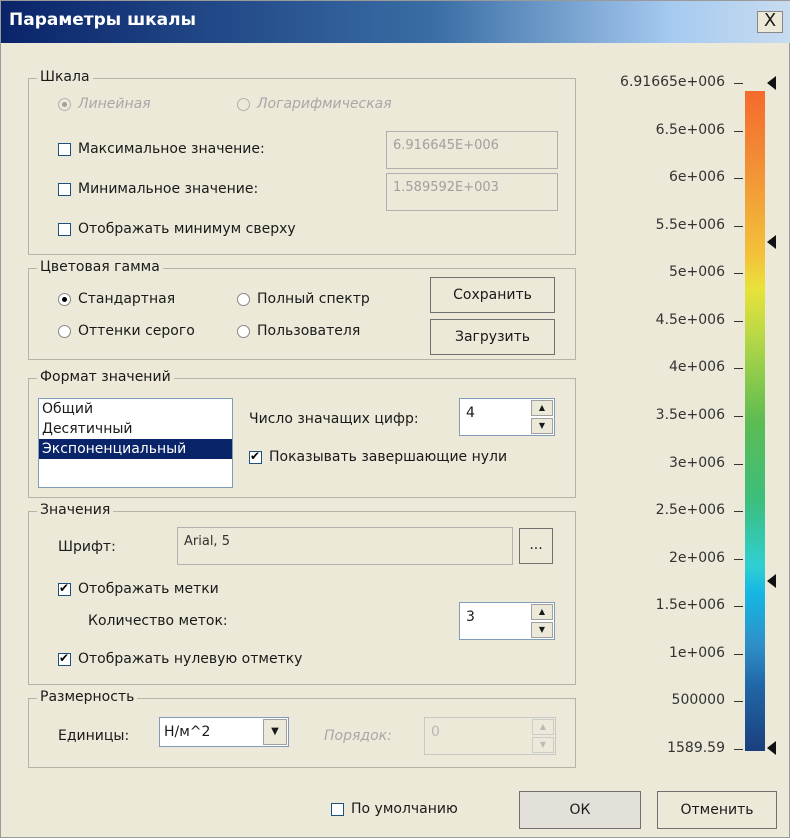 This screenshot has width=790, height=838. Describe the element at coordinates (492, 295) in the screenshot. I see `save-button: Сохранить` at that location.